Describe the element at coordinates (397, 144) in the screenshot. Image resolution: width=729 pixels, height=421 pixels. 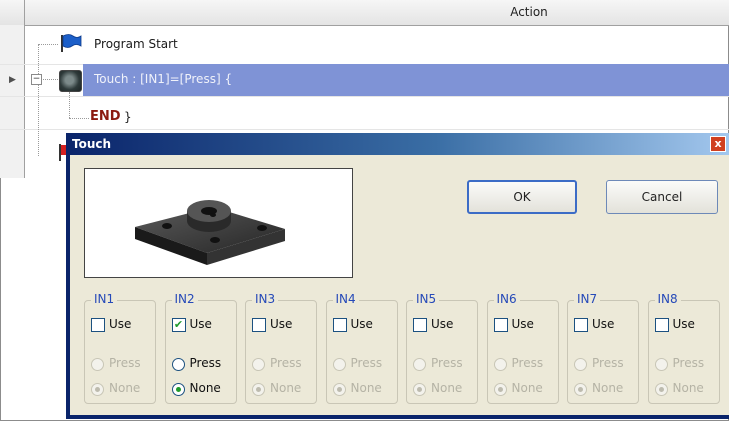
I see `dialog-titlebar: Touch x` at that location.